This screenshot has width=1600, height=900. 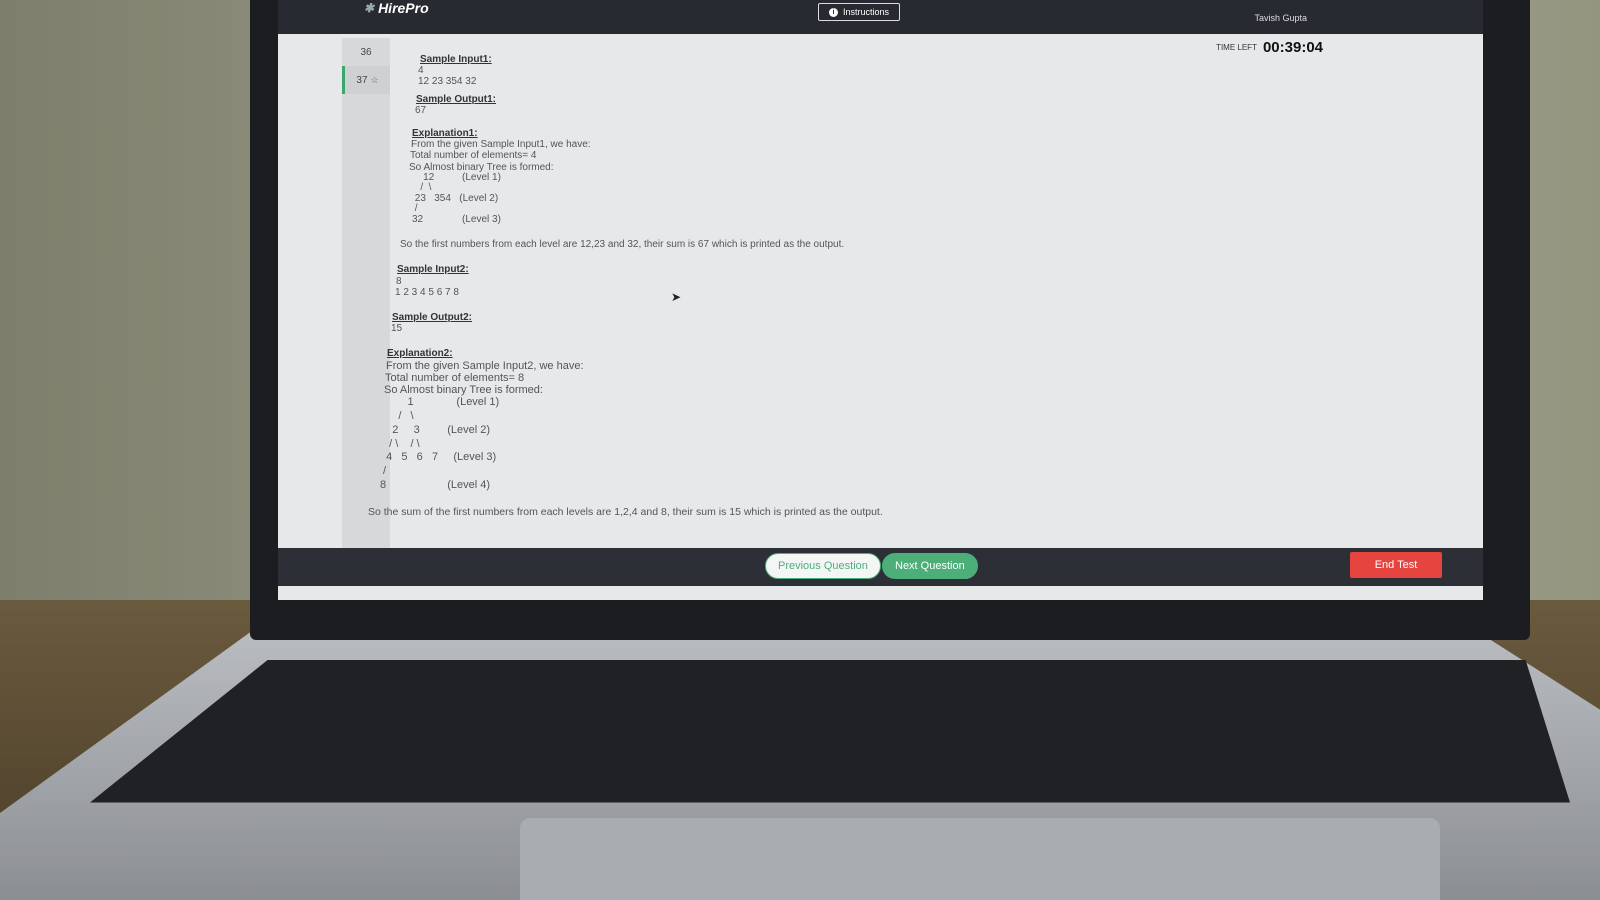 What do you see at coordinates (397, 329) in the screenshot?
I see `sample-output2-value: 15` at bounding box center [397, 329].